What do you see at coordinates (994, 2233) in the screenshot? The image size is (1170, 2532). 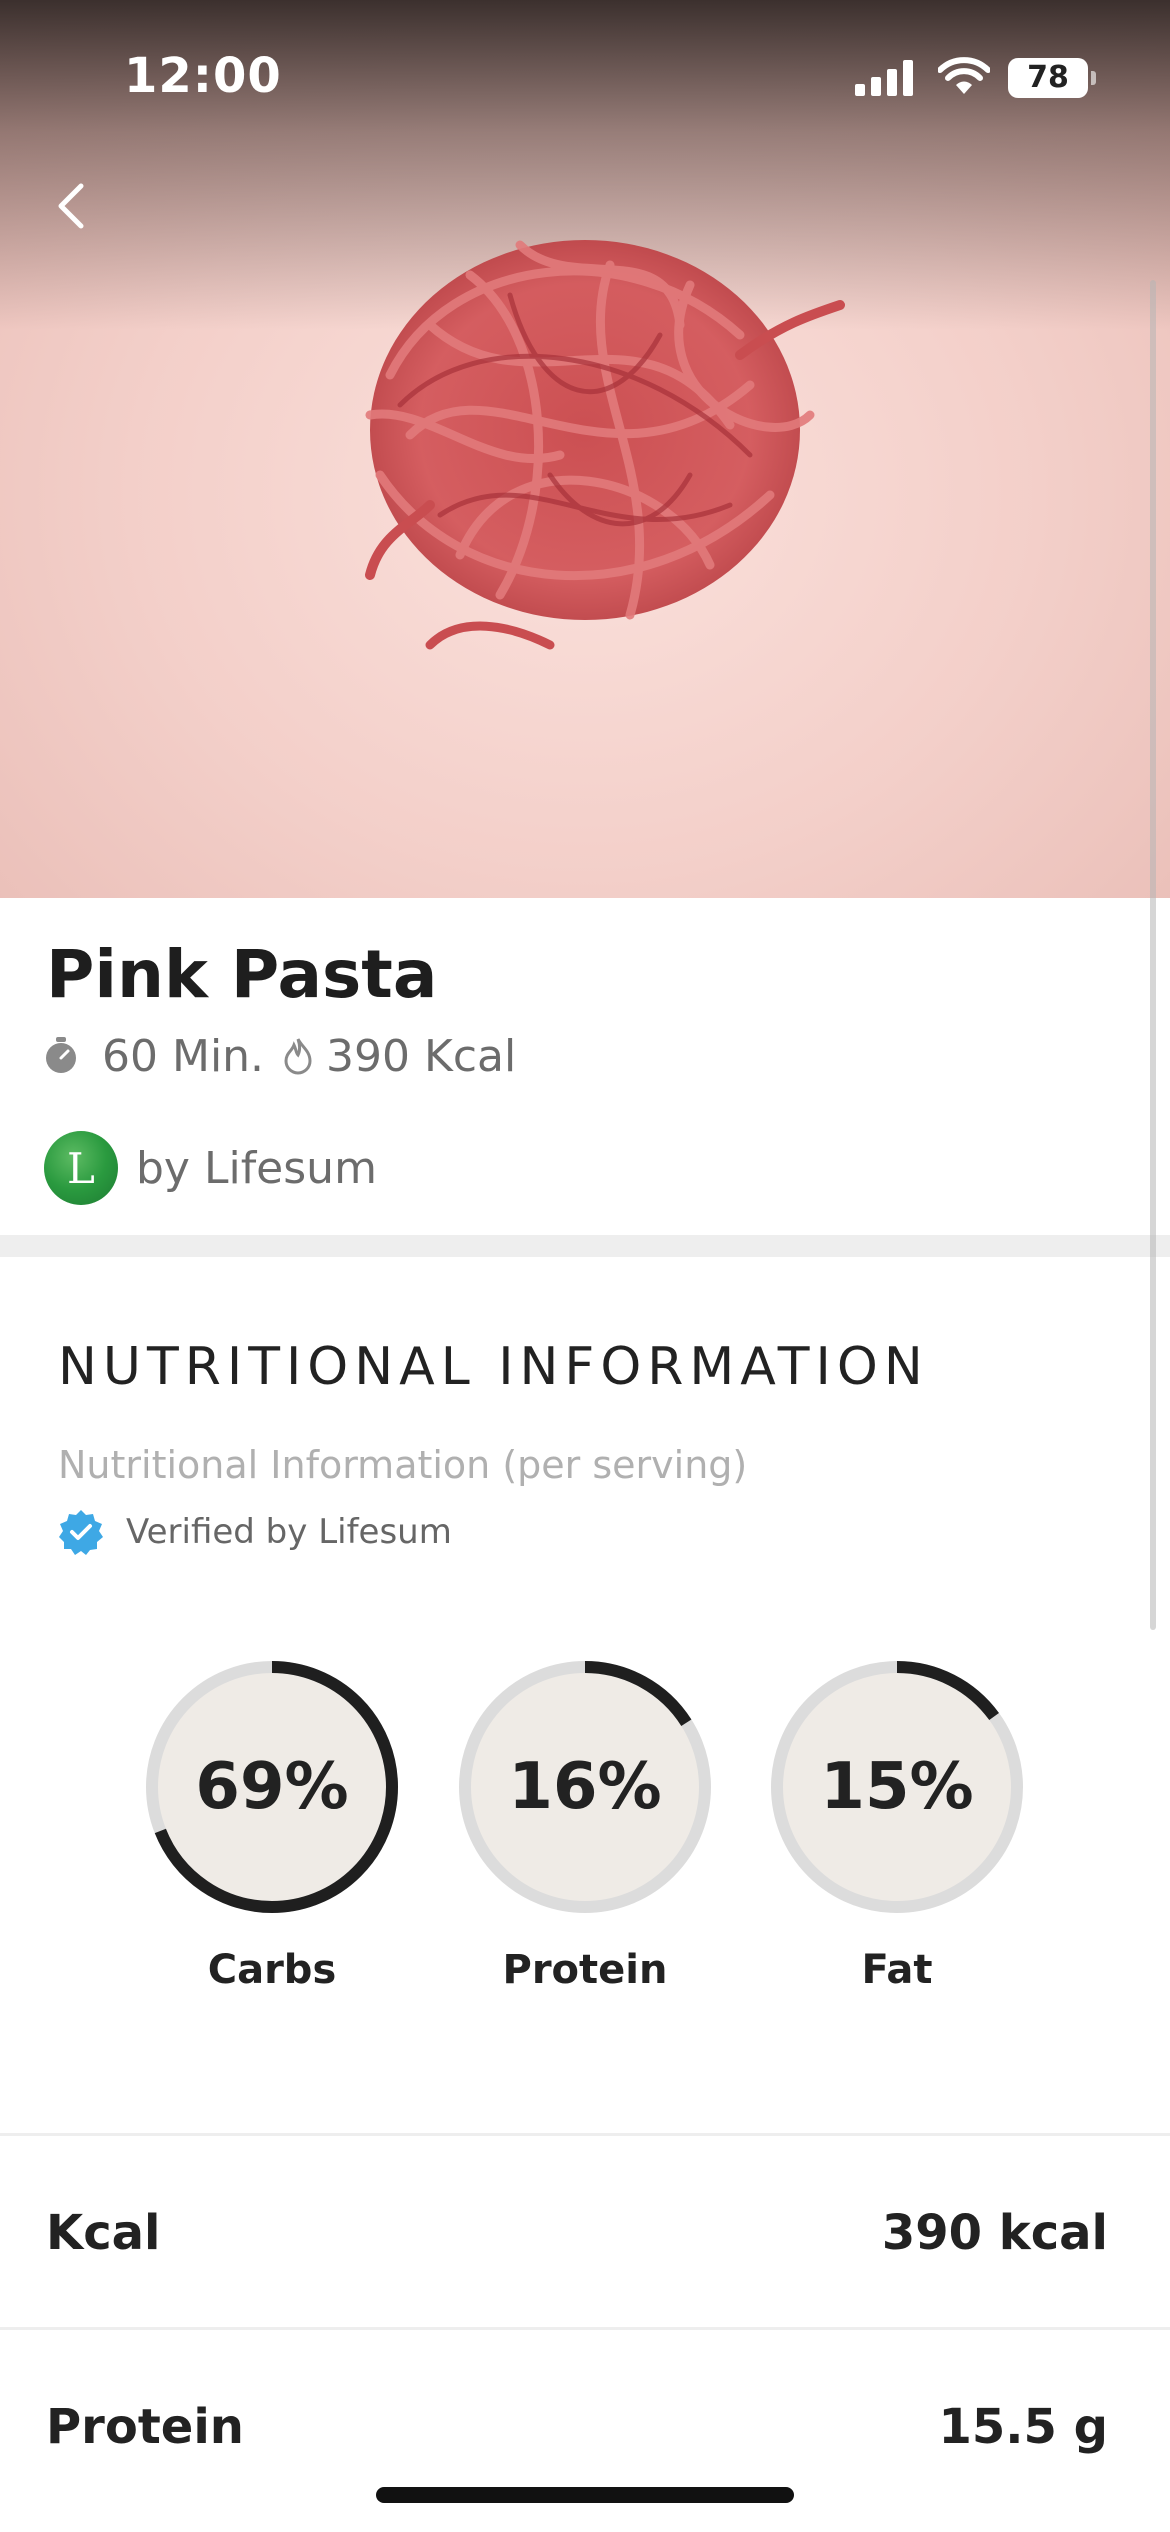 I see `nutrient-value: 390 kcal` at bounding box center [994, 2233].